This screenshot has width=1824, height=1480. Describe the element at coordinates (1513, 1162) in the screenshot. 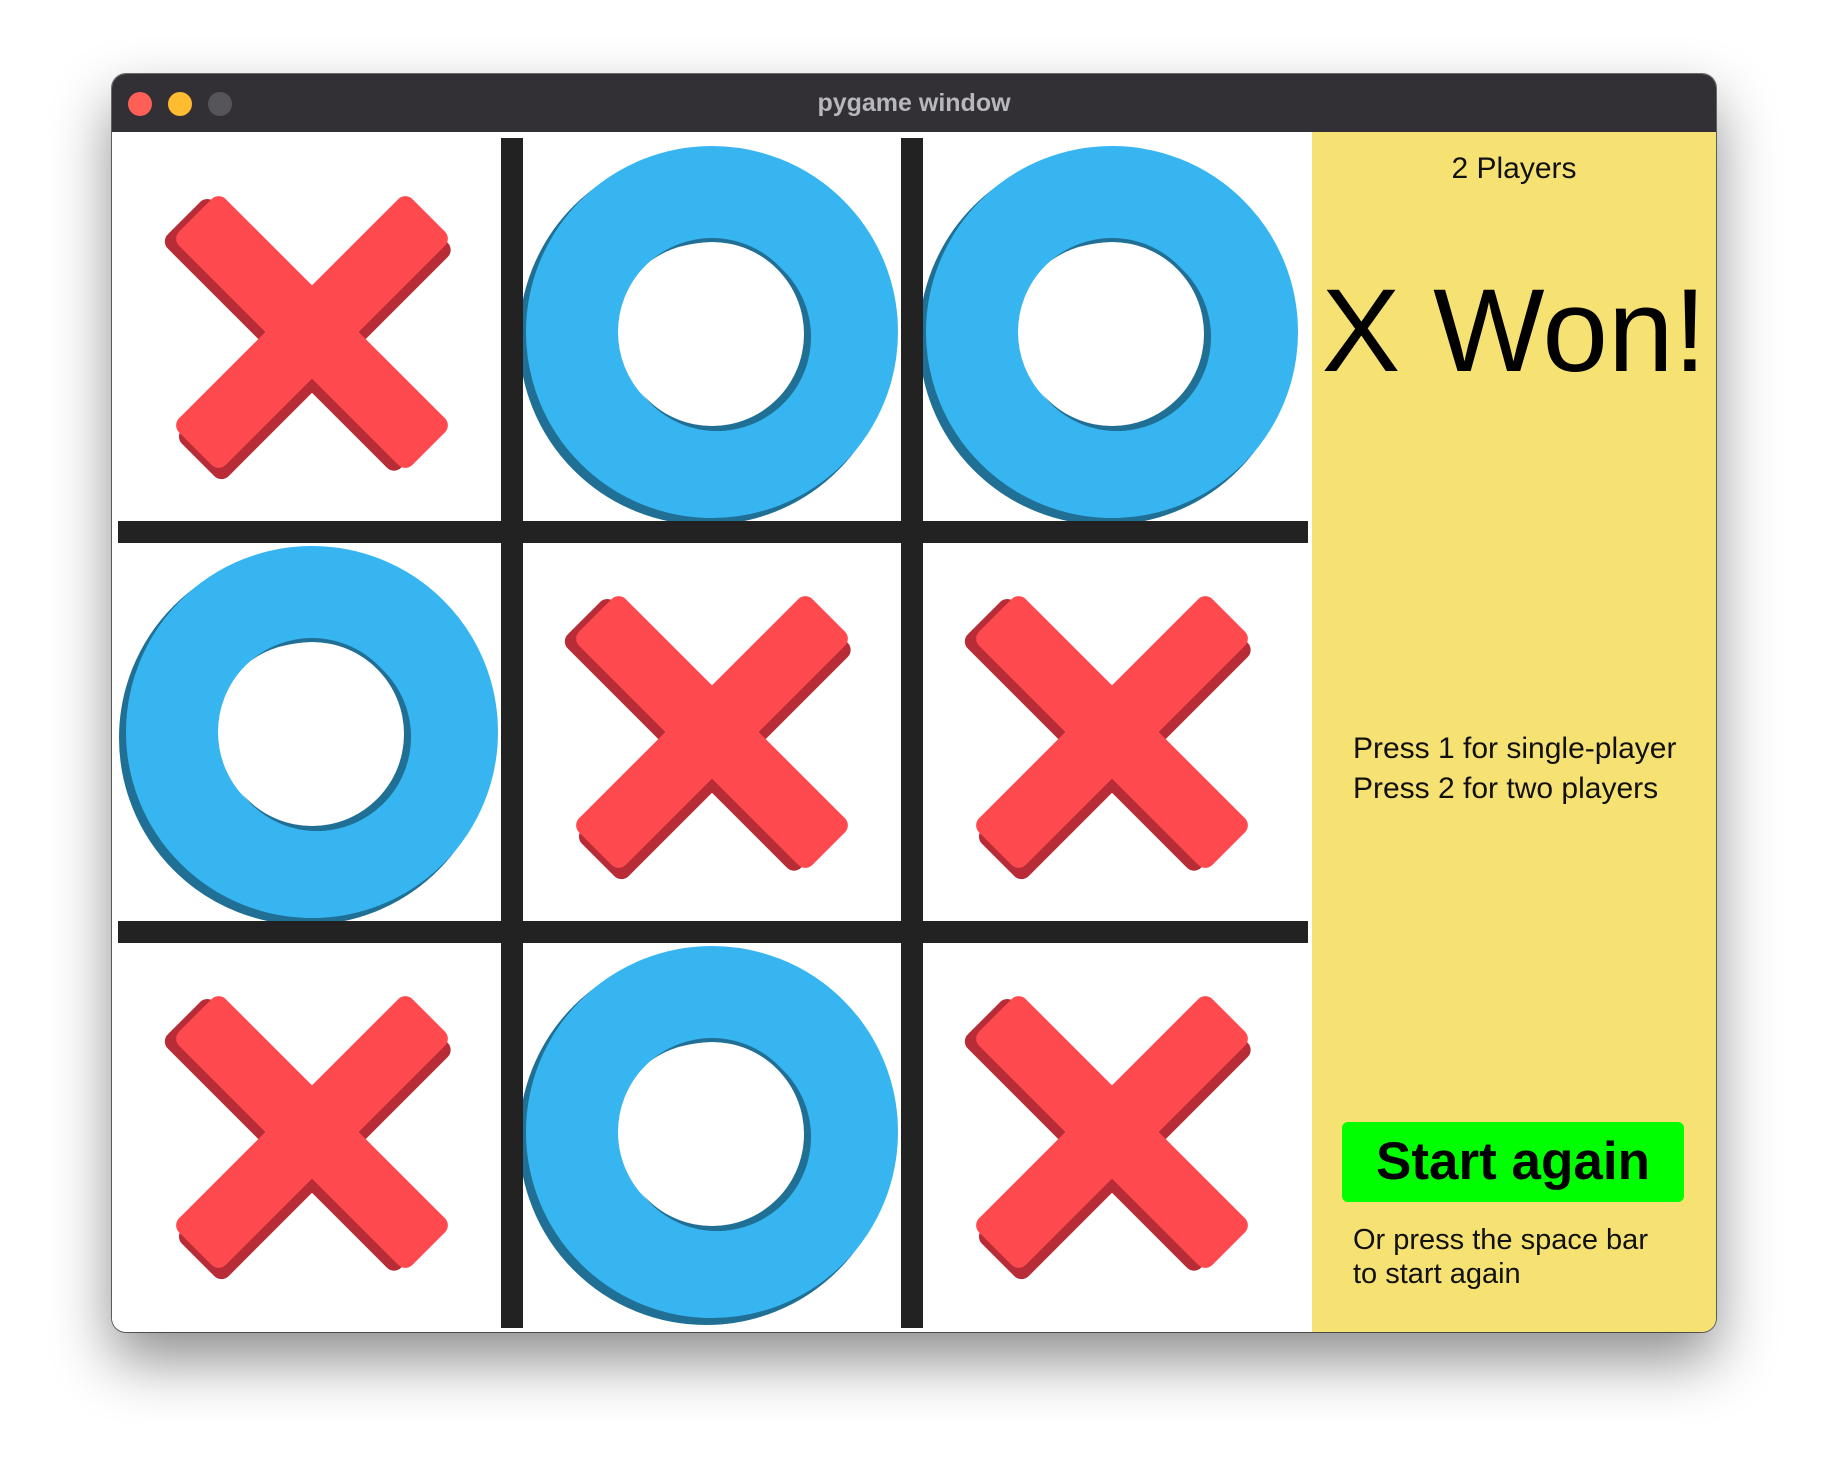

I see `start-again-button: Start again` at that location.